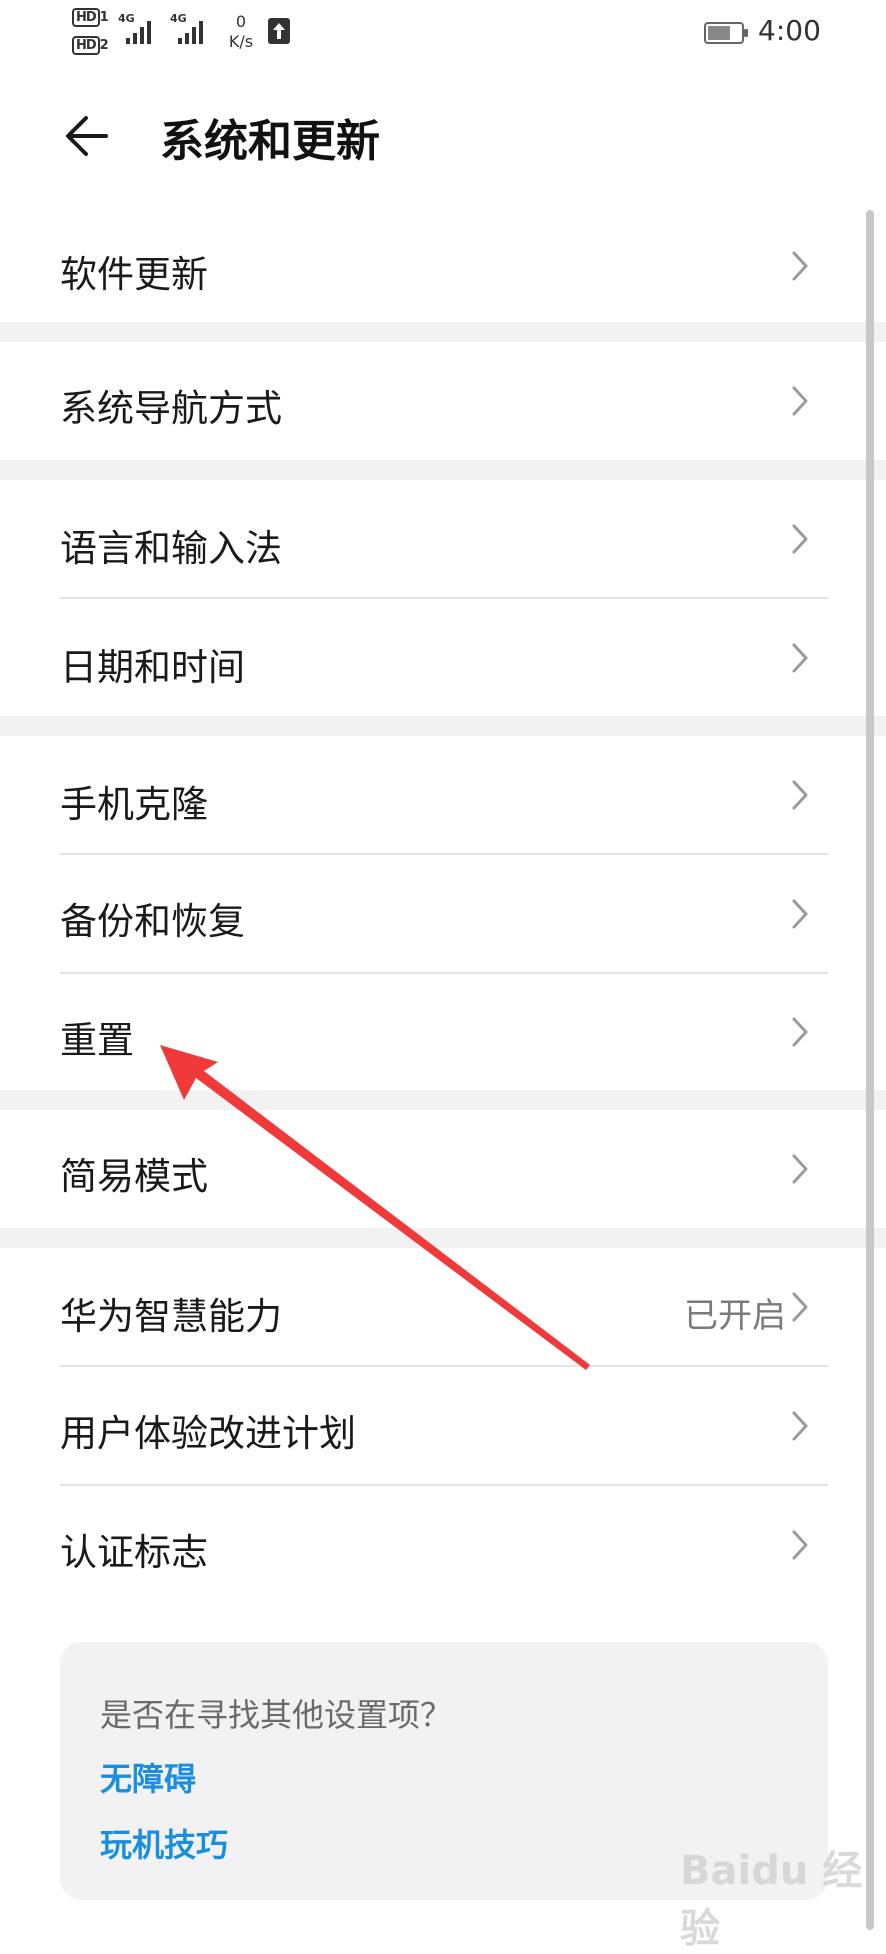 This screenshot has height=1954, width=886. What do you see at coordinates (171, 408) in the screenshot?
I see `settings-item-label: 系统导航方式` at bounding box center [171, 408].